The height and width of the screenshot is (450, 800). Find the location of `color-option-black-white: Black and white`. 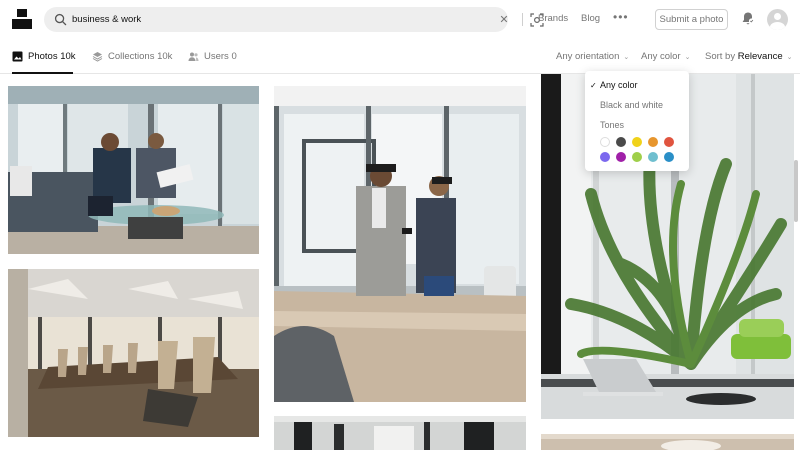

color-option-black-white: Black and white is located at coordinates (631, 105).